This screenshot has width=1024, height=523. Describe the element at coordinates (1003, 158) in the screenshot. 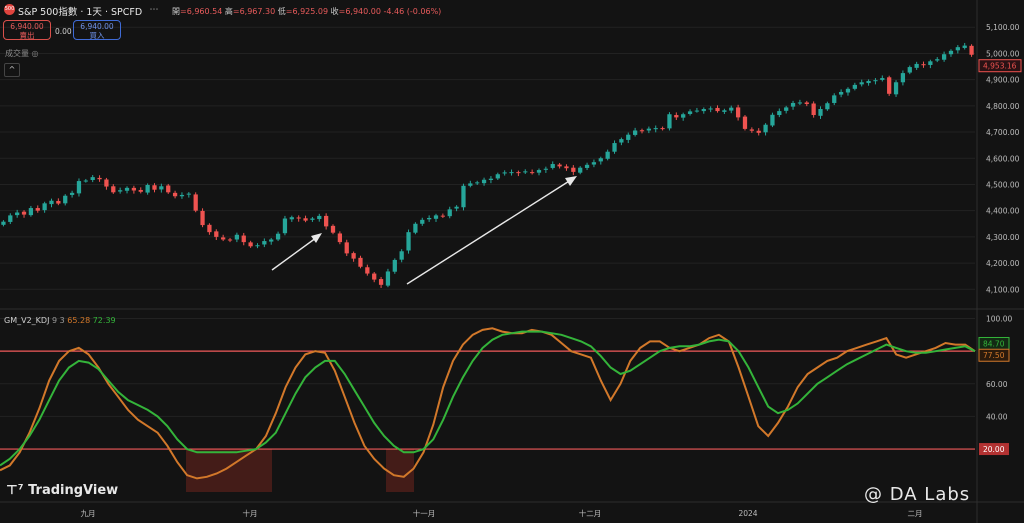

I see `price-tick-label: 4,600.00` at that location.